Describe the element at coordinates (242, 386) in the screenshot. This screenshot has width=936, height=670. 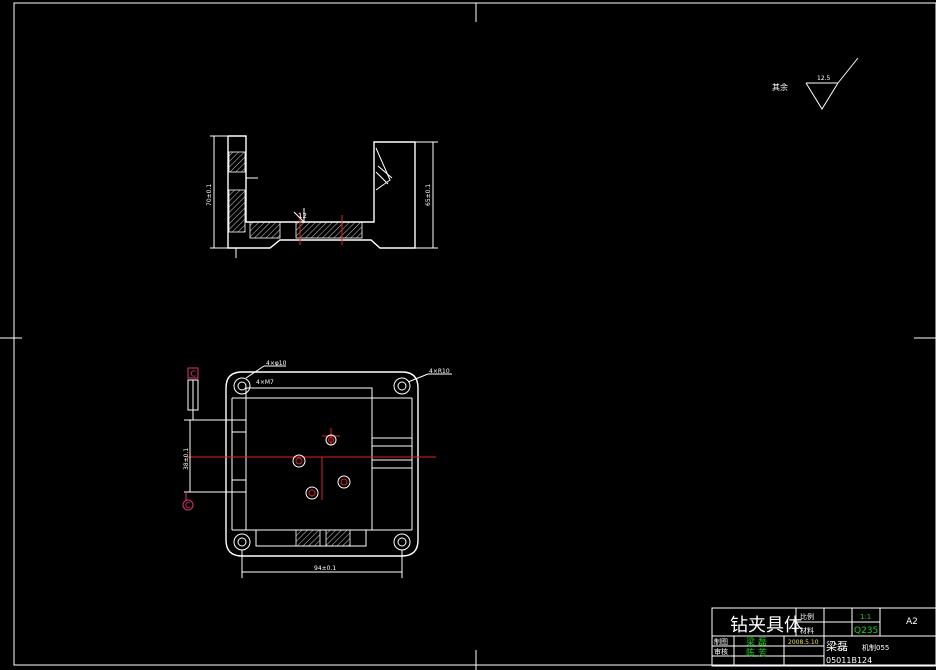
I see `corner-hole-tl` at that location.